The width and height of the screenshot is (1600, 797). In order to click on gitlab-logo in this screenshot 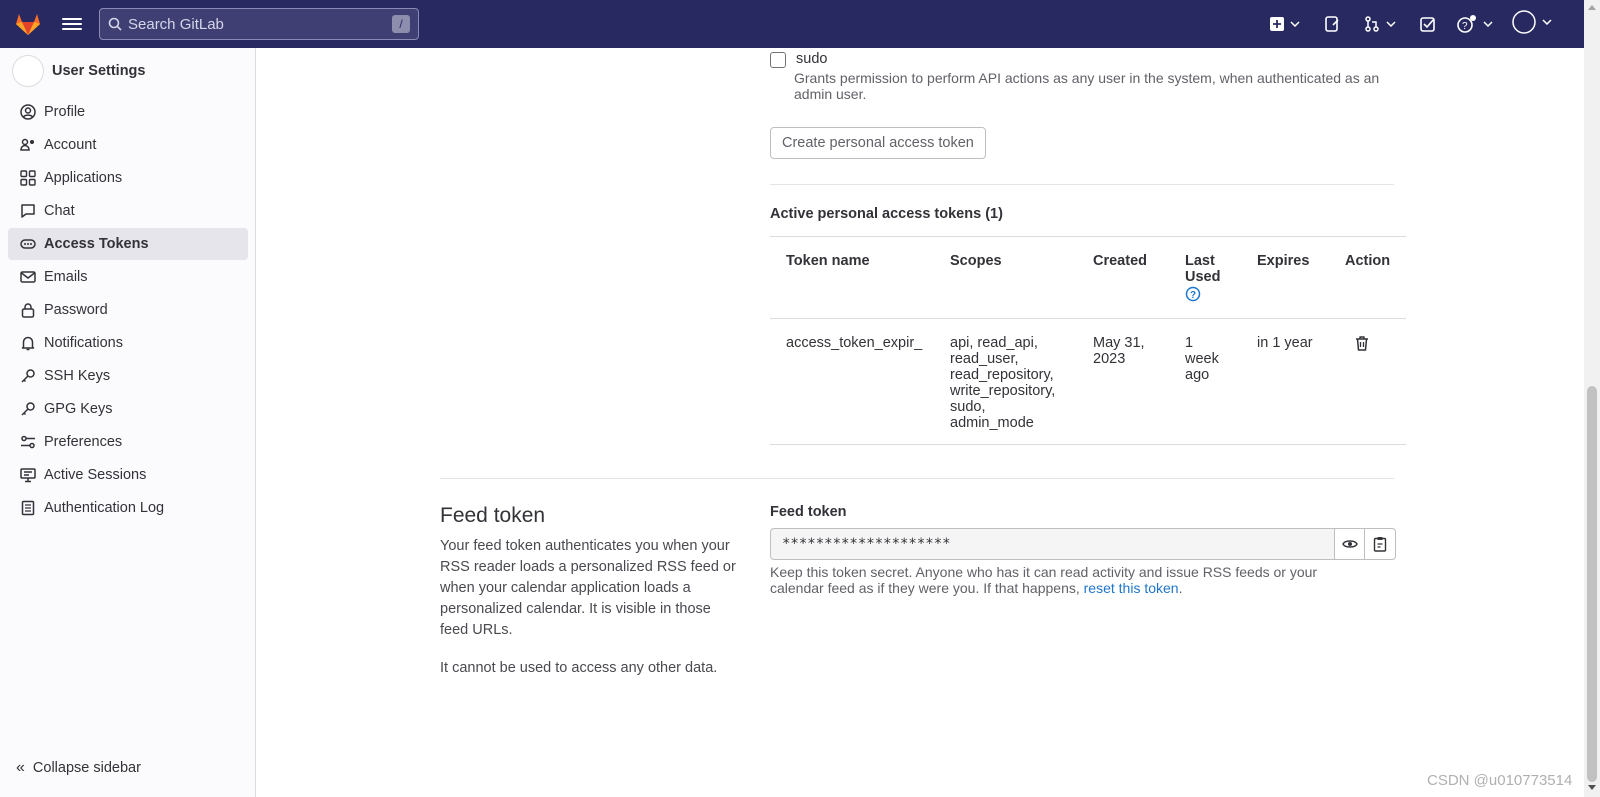, I will do `click(28, 24)`.